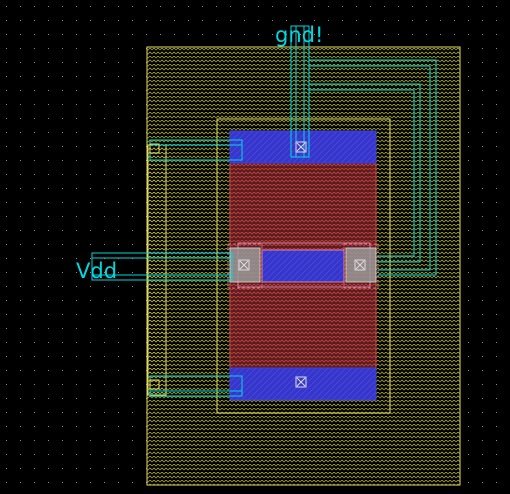  I want to click on vdd-label: Vdd, so click(96, 271).